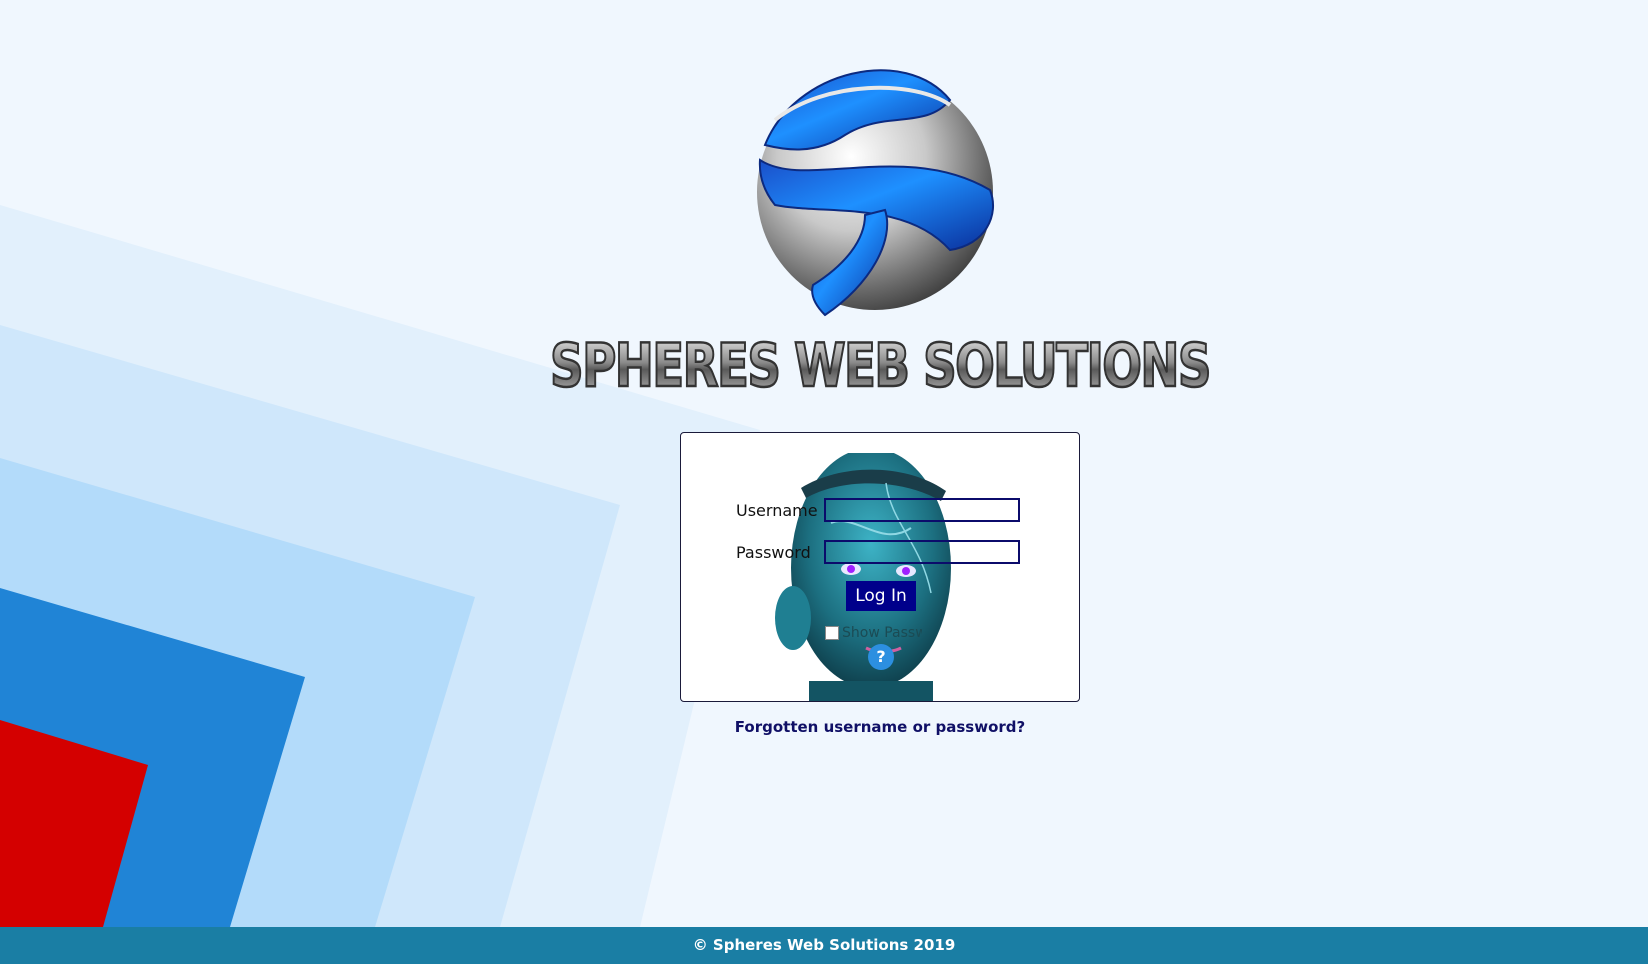  What do you see at coordinates (881, 596) in the screenshot?
I see `login-button: Log In` at bounding box center [881, 596].